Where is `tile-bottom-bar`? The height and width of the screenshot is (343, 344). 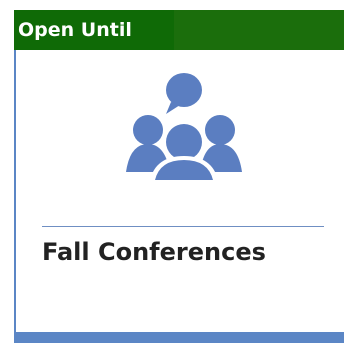 tile-bottom-bar is located at coordinates (179, 337).